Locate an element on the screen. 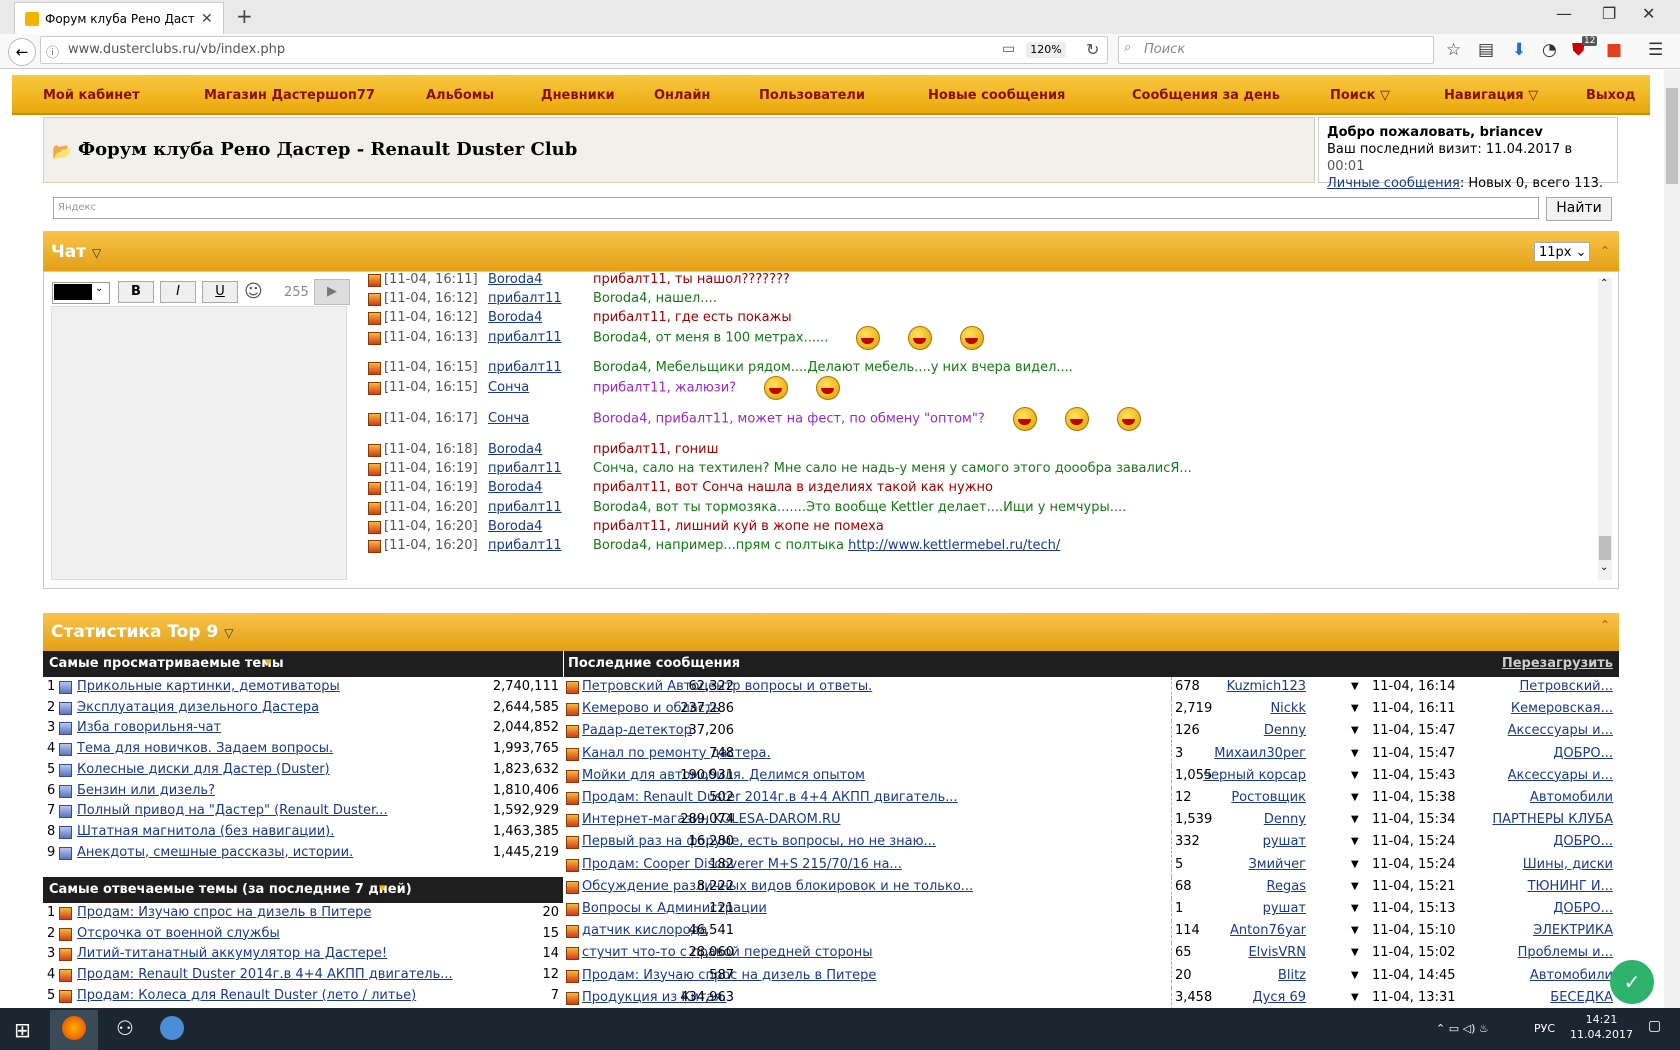 This screenshot has width=1680, height=1050. forum-link: БЕСЕДКА is located at coordinates (1581, 997).